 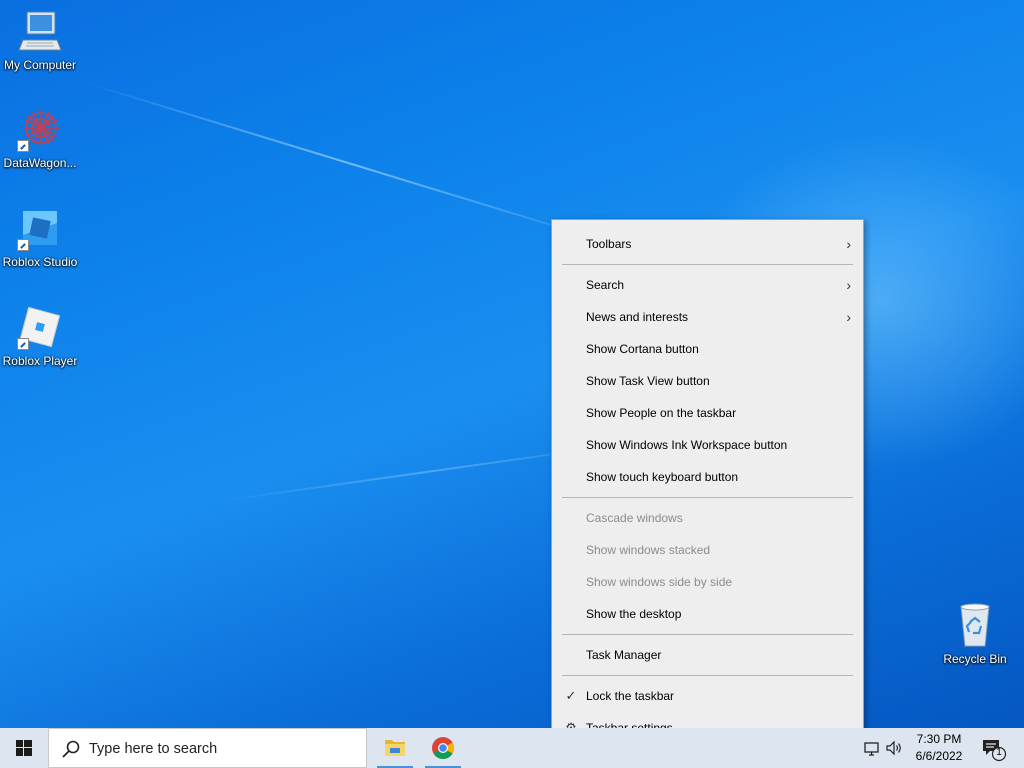 What do you see at coordinates (153, 749) in the screenshot?
I see `search-placeholder: Type here to search` at bounding box center [153, 749].